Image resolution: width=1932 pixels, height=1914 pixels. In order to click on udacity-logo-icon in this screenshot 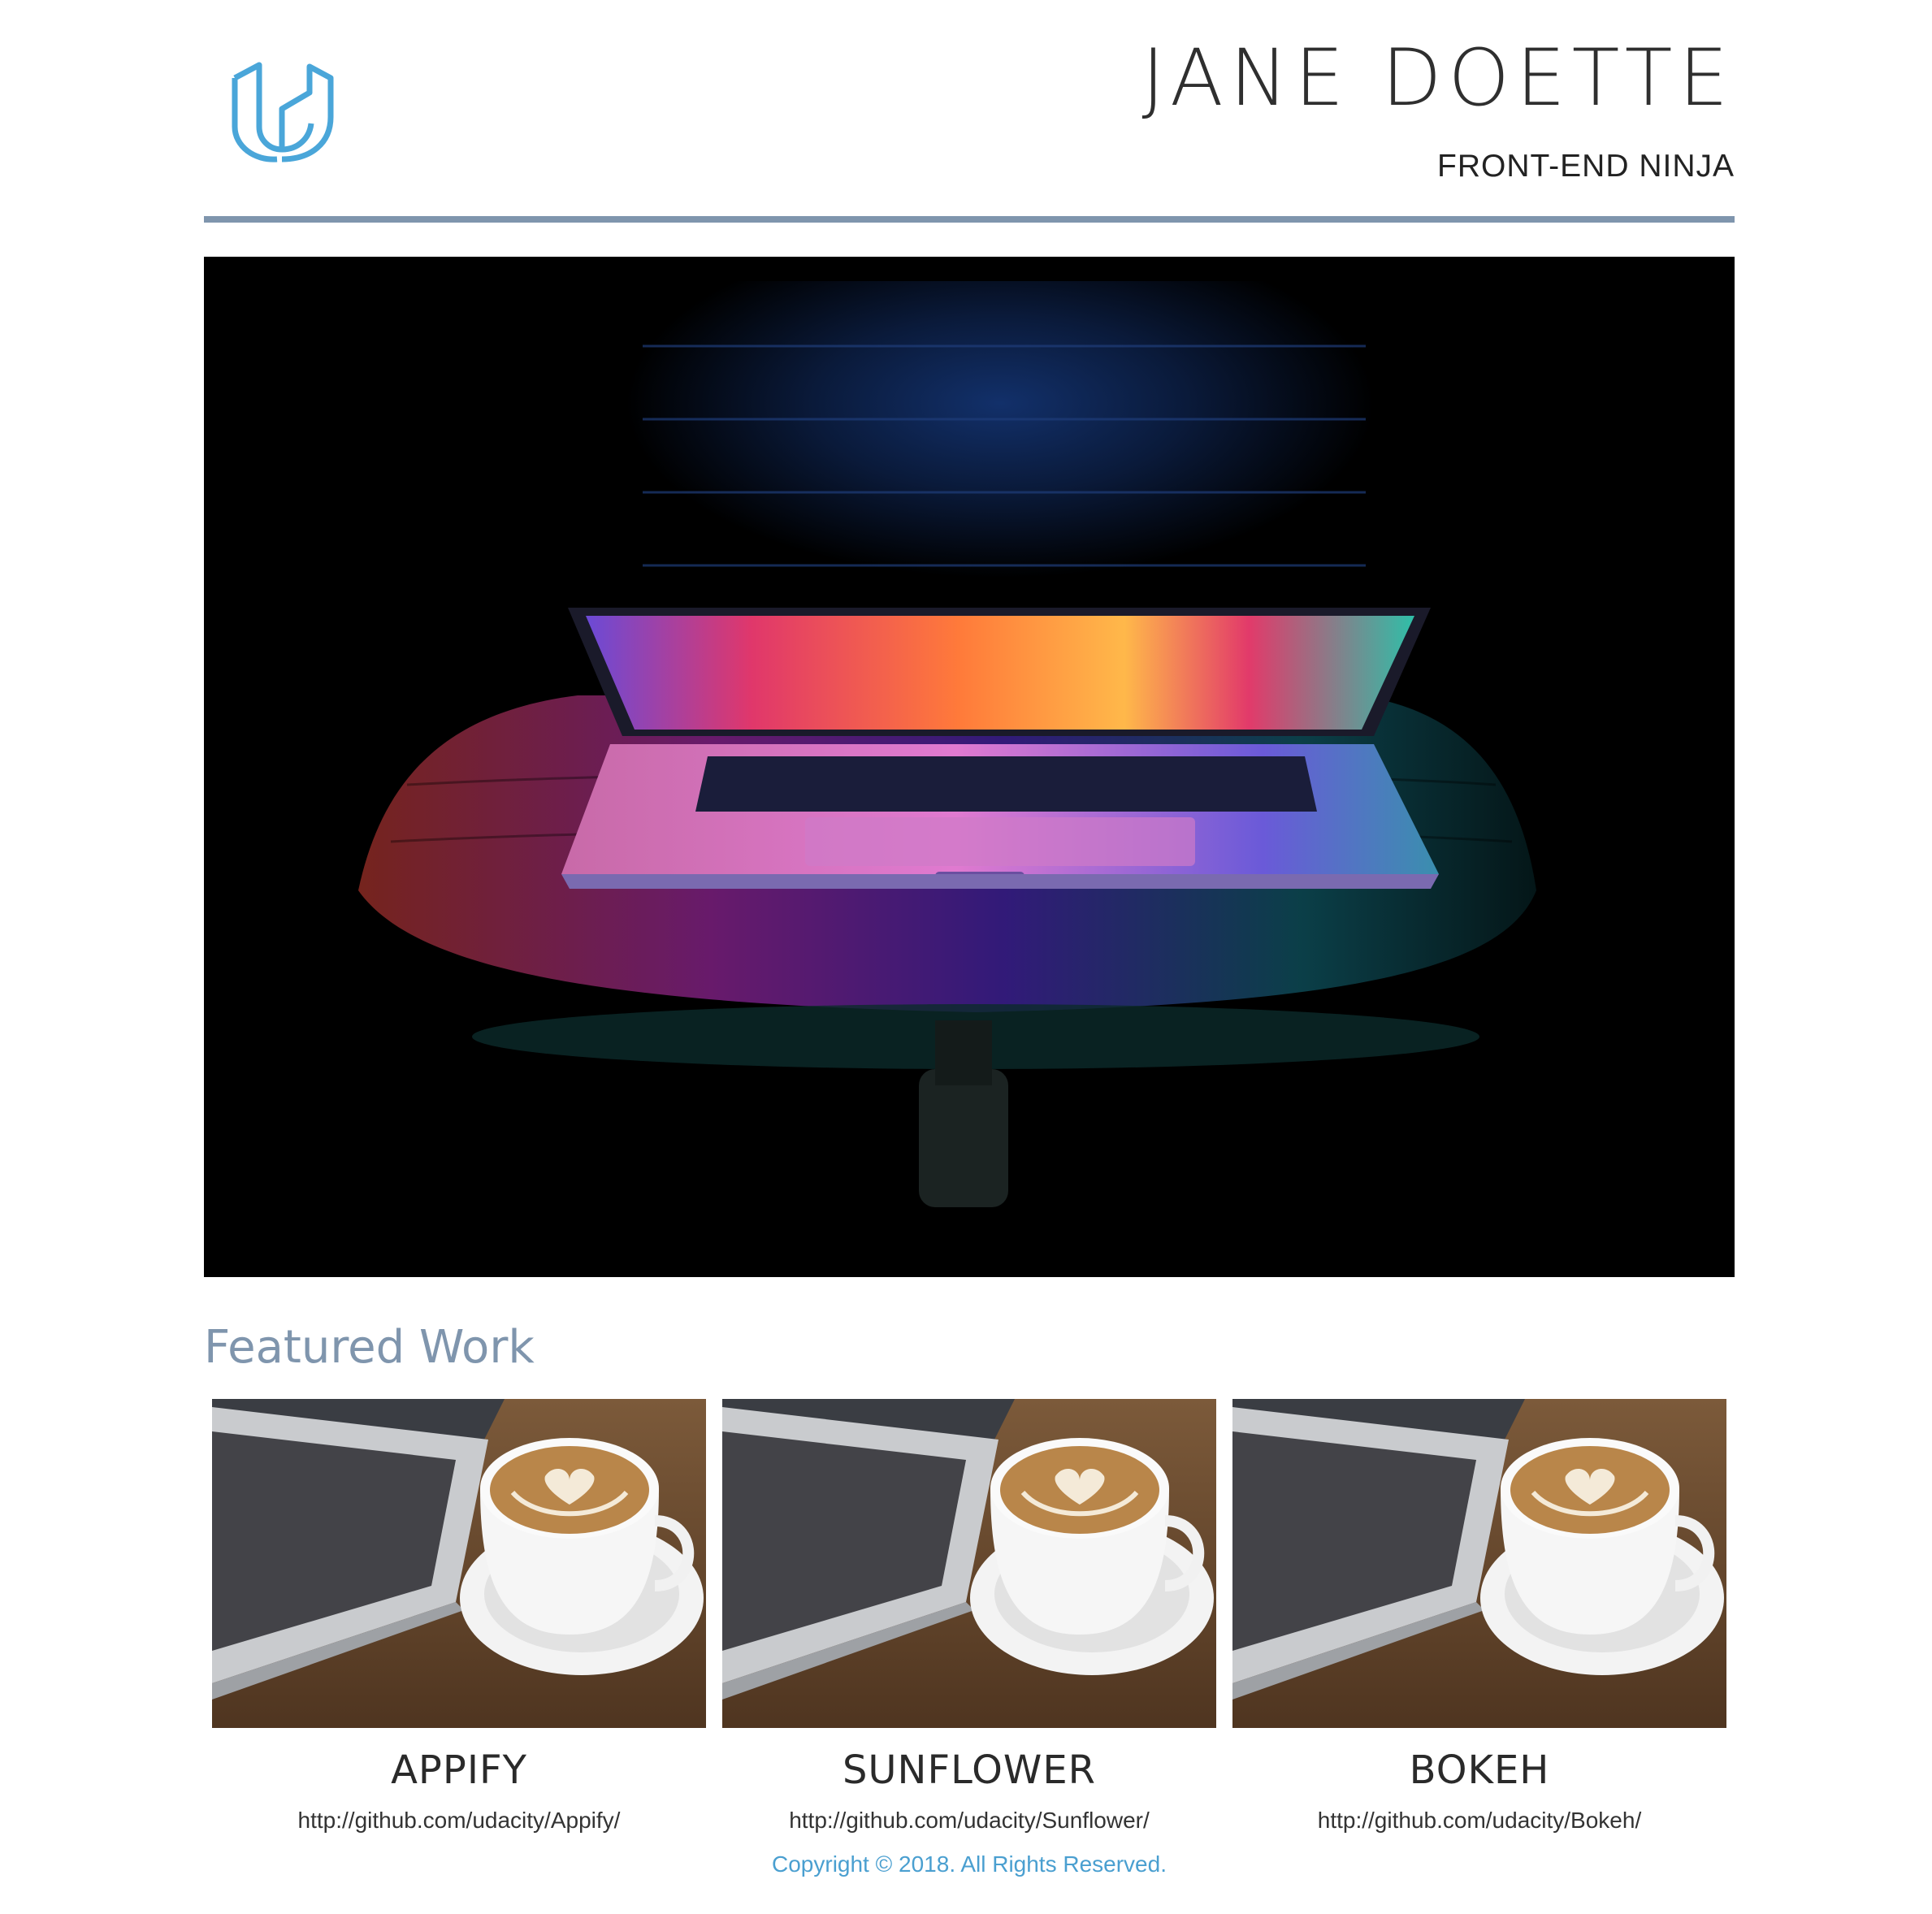, I will do `click(282, 110)`.